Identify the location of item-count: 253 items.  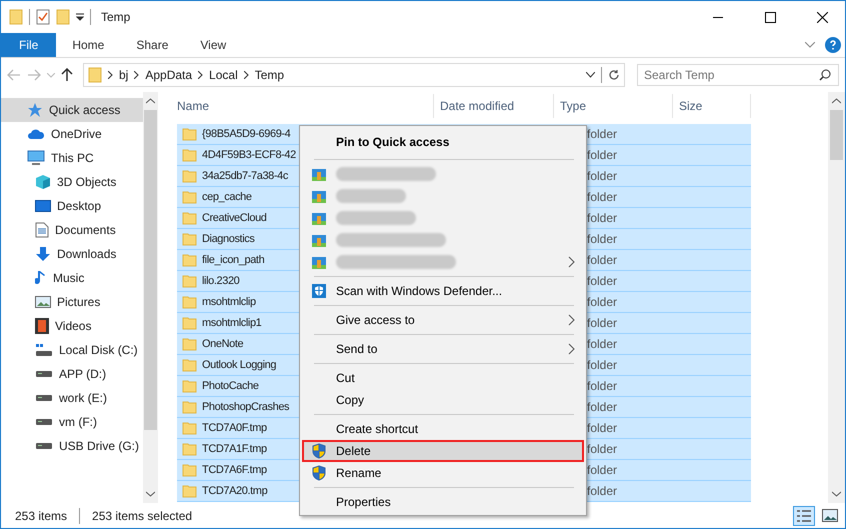
(41, 515).